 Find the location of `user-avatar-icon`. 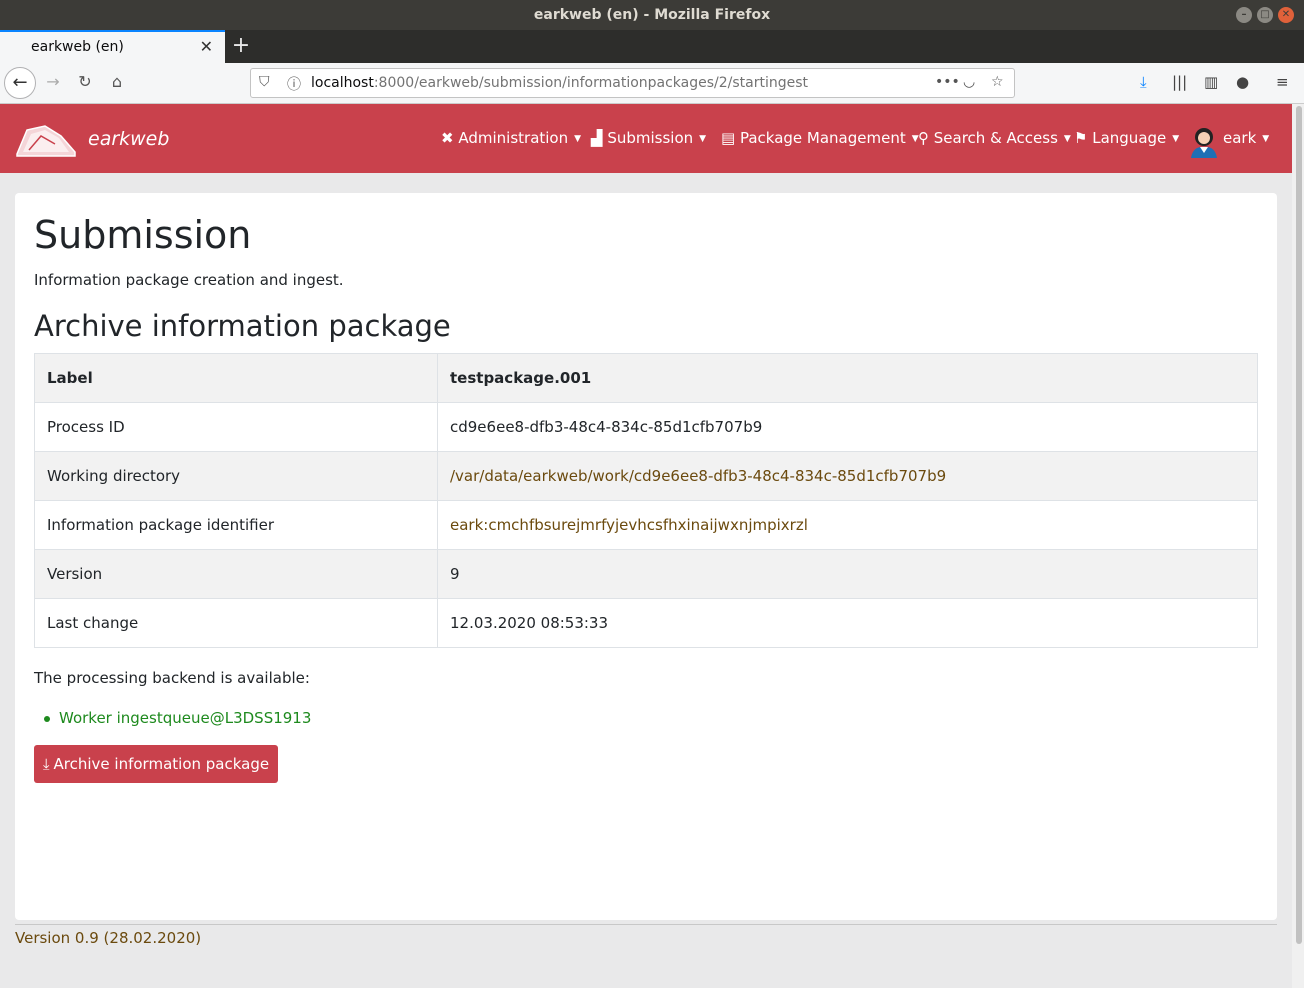

user-avatar-icon is located at coordinates (1204, 142).